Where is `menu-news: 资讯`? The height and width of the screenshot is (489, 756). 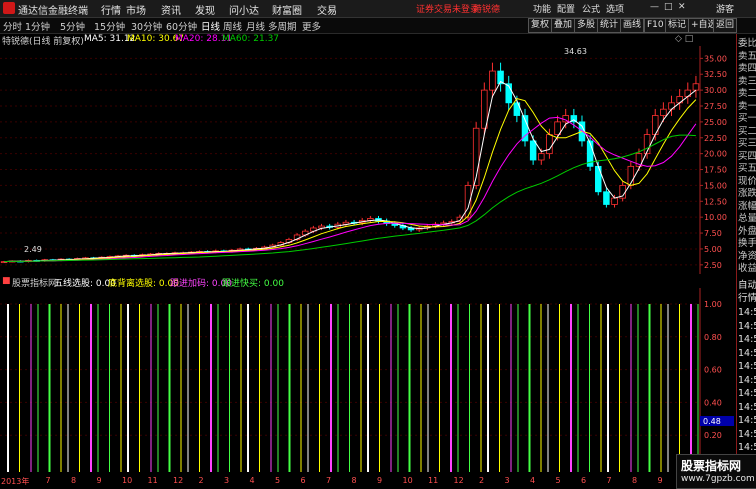 menu-news: 资讯 is located at coordinates (171, 9).